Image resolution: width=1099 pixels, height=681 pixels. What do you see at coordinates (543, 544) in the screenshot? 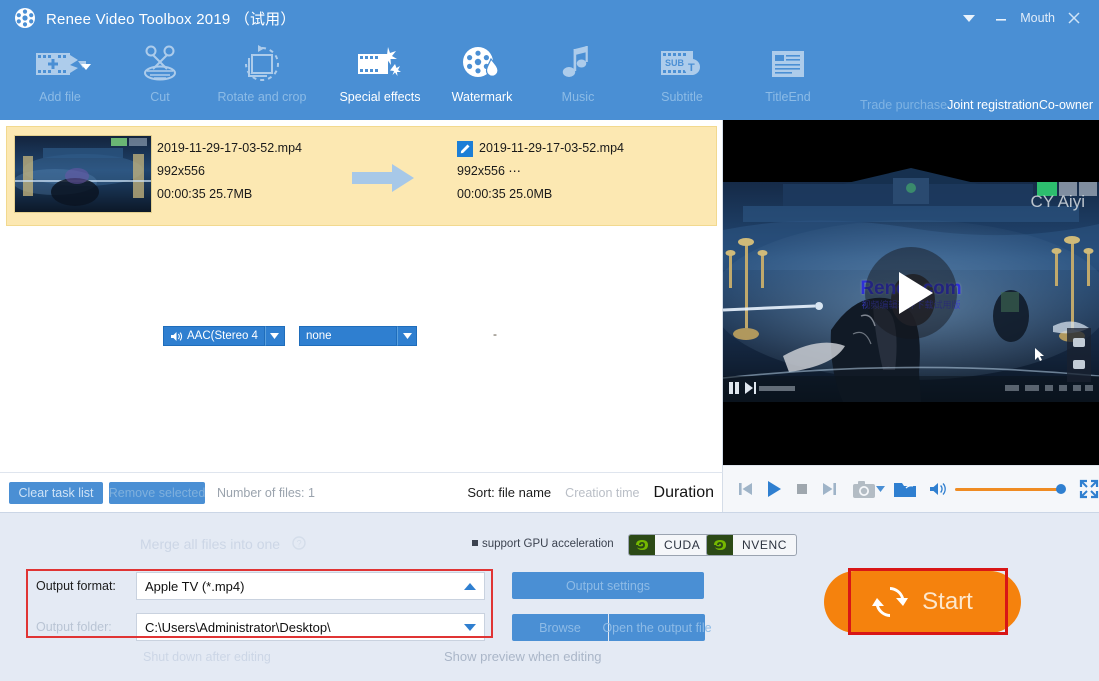
I see `gpu-support-note: support GPU acceleration` at bounding box center [543, 544].